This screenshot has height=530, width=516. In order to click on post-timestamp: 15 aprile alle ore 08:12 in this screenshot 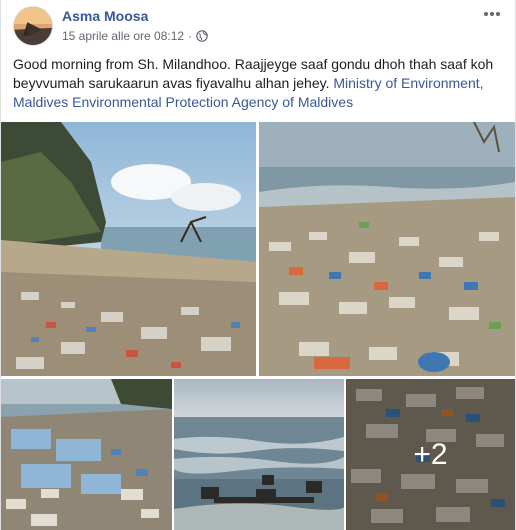, I will do `click(123, 36)`.